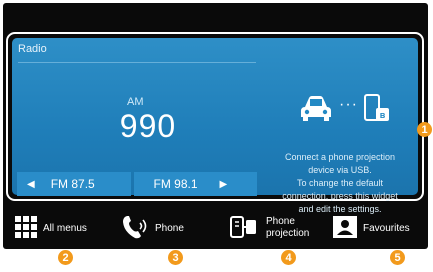 The image size is (433, 272). Describe the element at coordinates (31, 184) in the screenshot. I see `arrow-left-icon: ◀` at that location.